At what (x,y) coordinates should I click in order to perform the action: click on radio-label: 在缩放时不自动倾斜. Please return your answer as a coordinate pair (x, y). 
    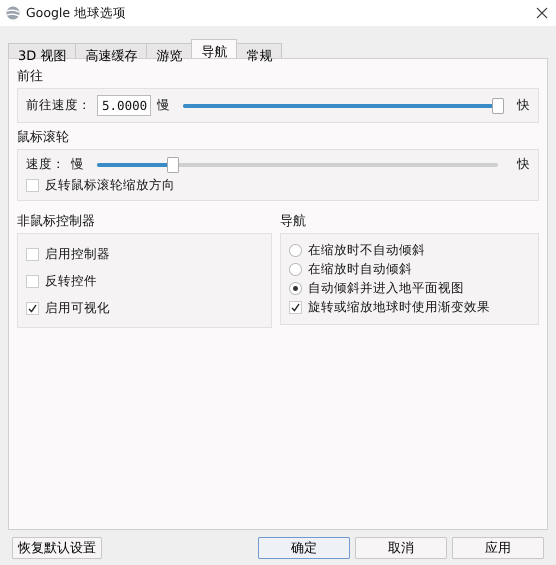
    Looking at the image, I should click on (366, 250).